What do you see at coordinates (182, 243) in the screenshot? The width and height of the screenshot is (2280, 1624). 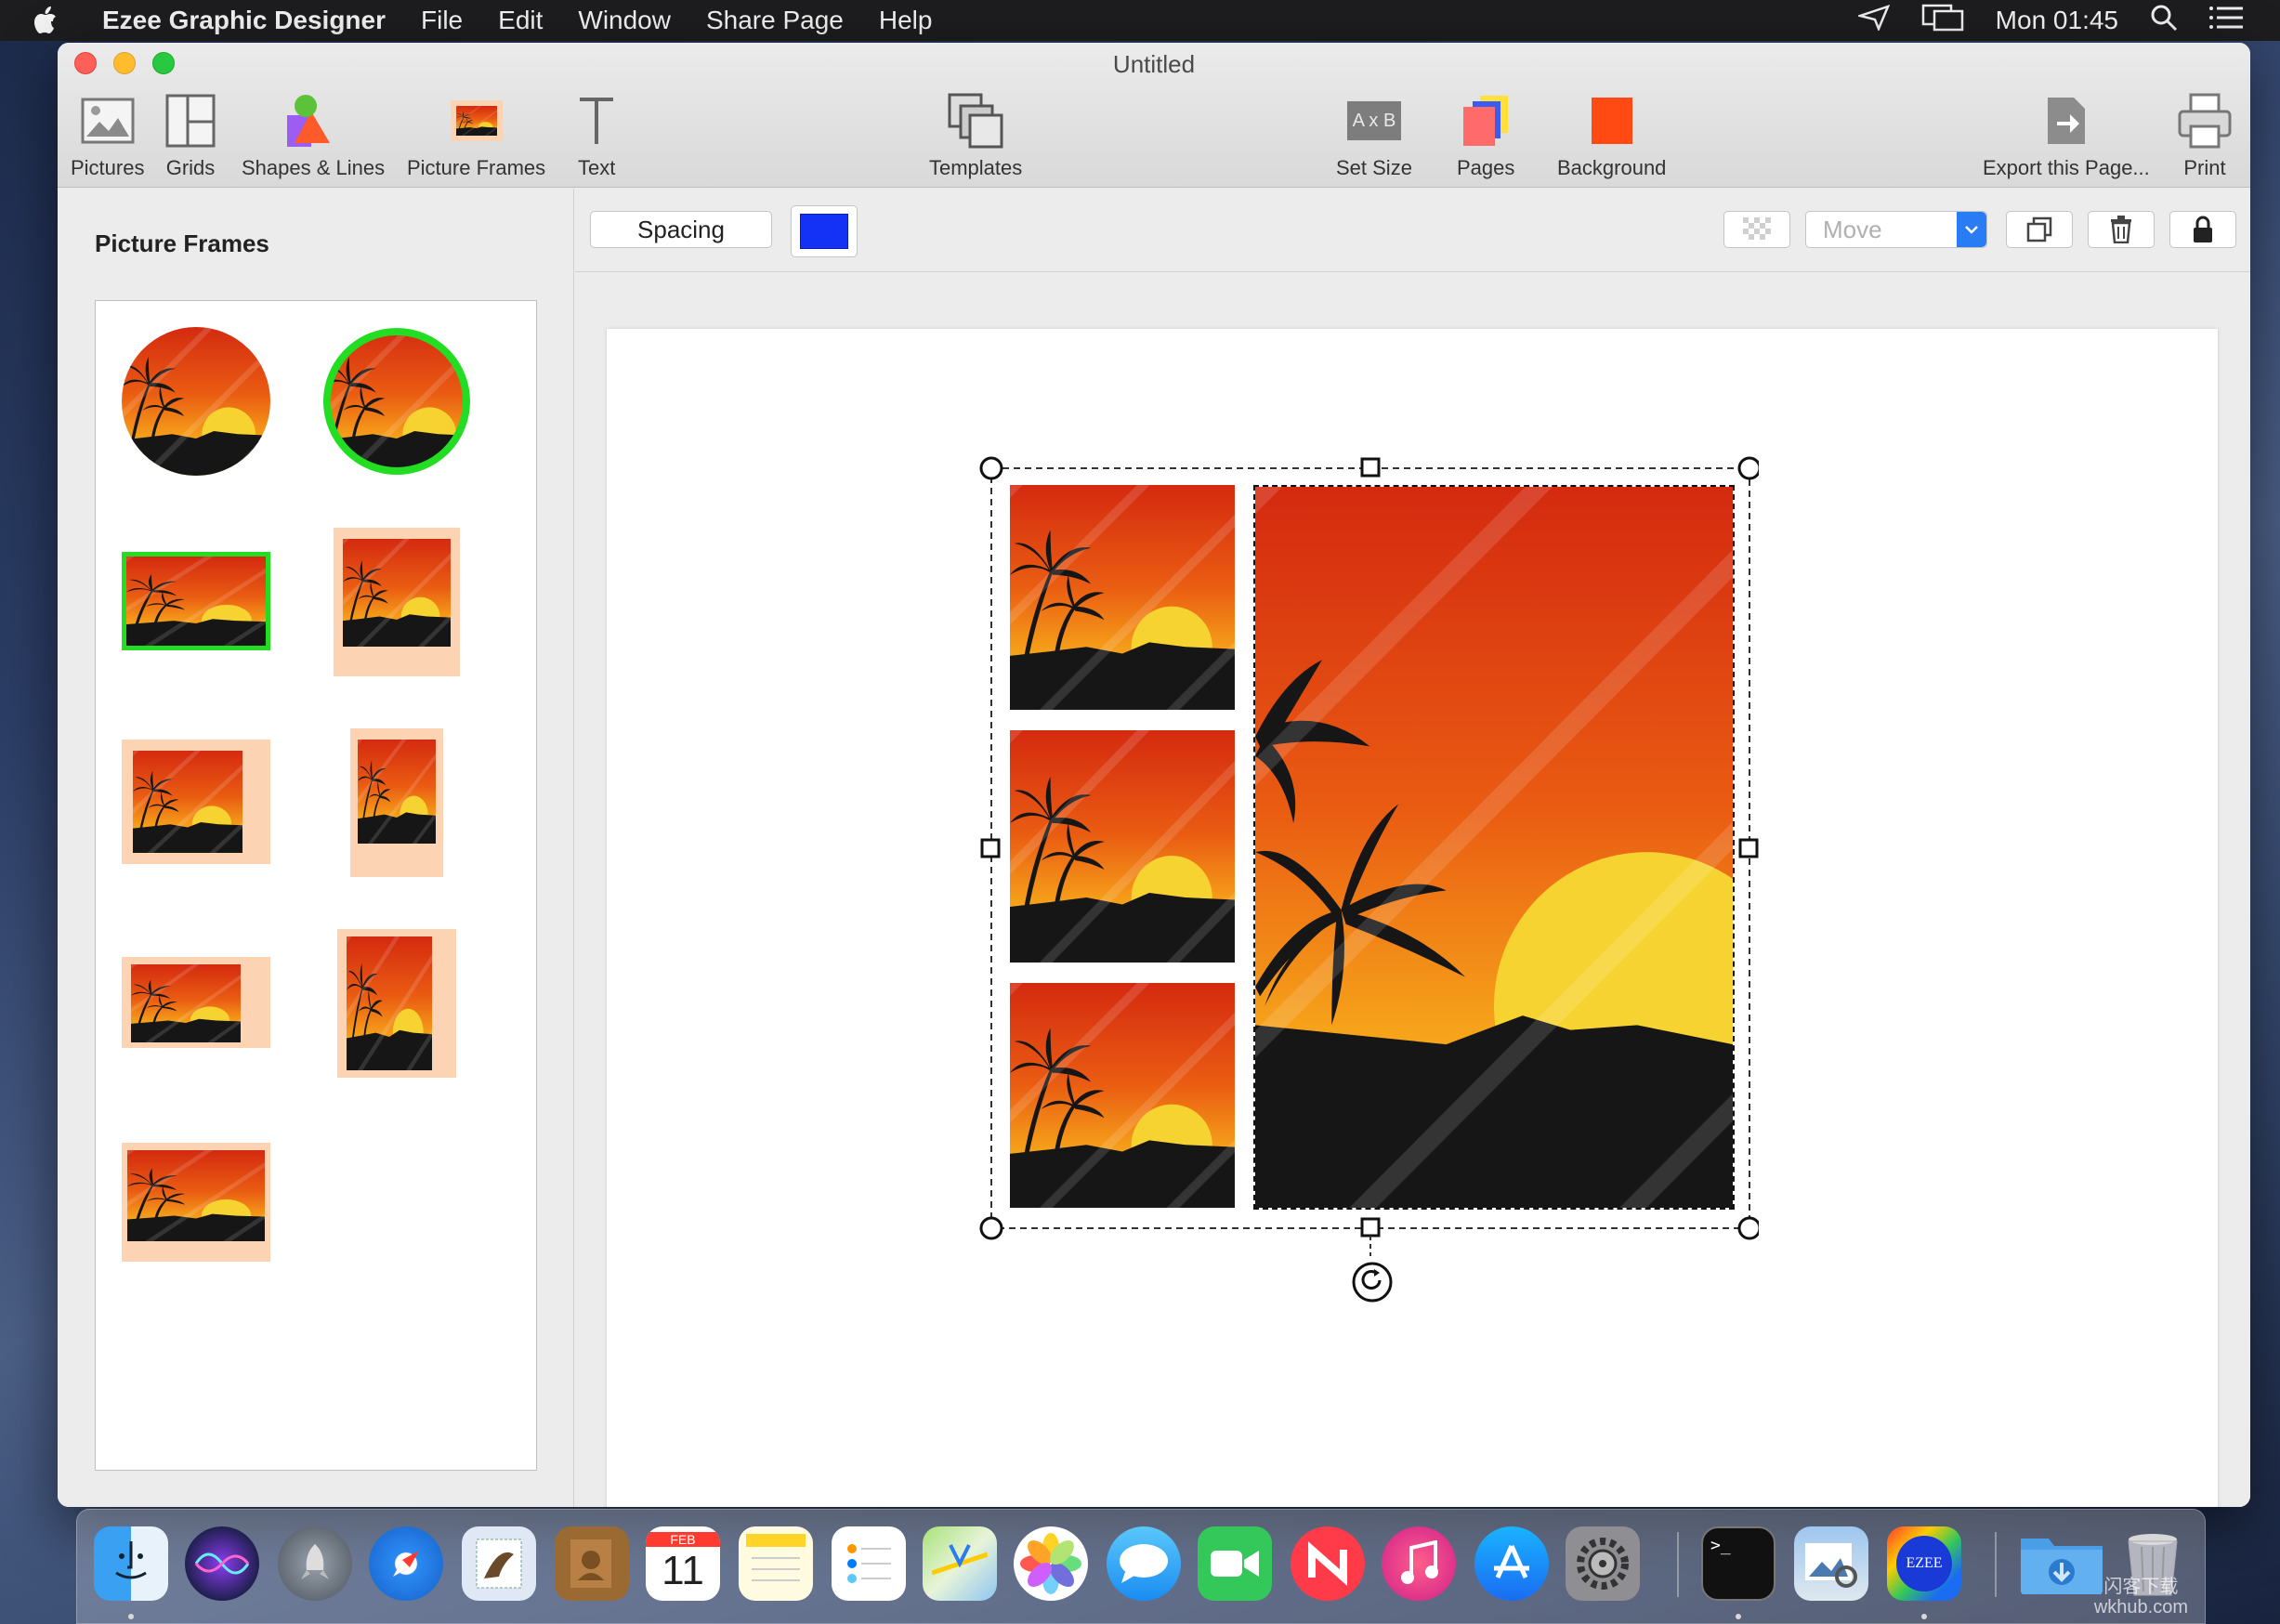 I see `sidebar-title: Picture Frames` at bounding box center [182, 243].